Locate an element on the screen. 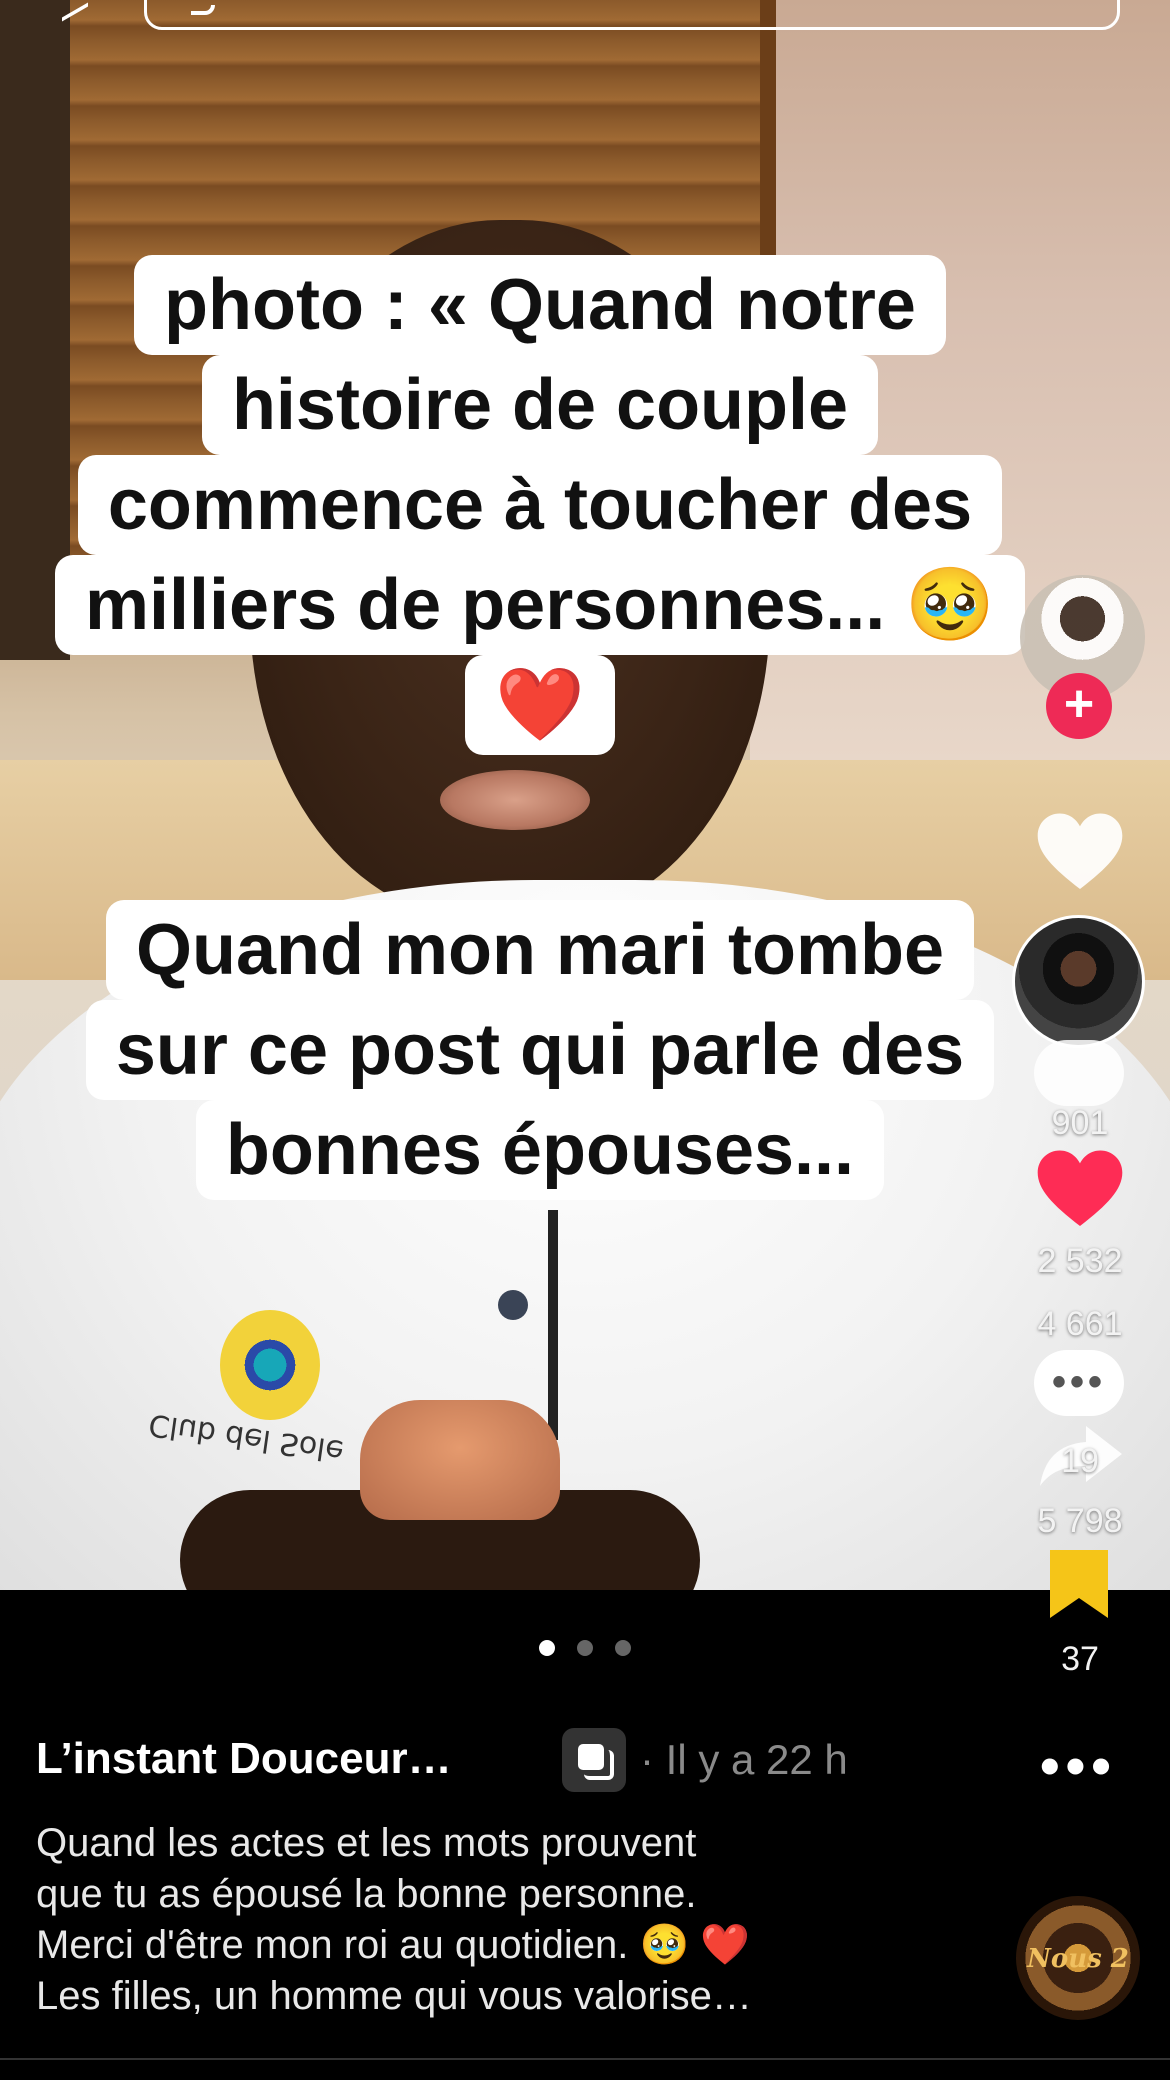 The height and width of the screenshot is (2080, 1170). music-disc-text: Nous 2 is located at coordinates (1078, 1959).